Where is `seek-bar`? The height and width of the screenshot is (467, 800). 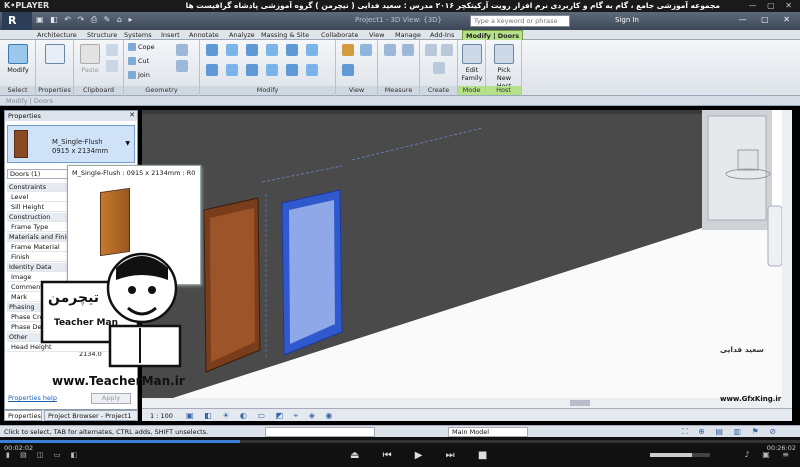 seek-bar is located at coordinates (400, 441).